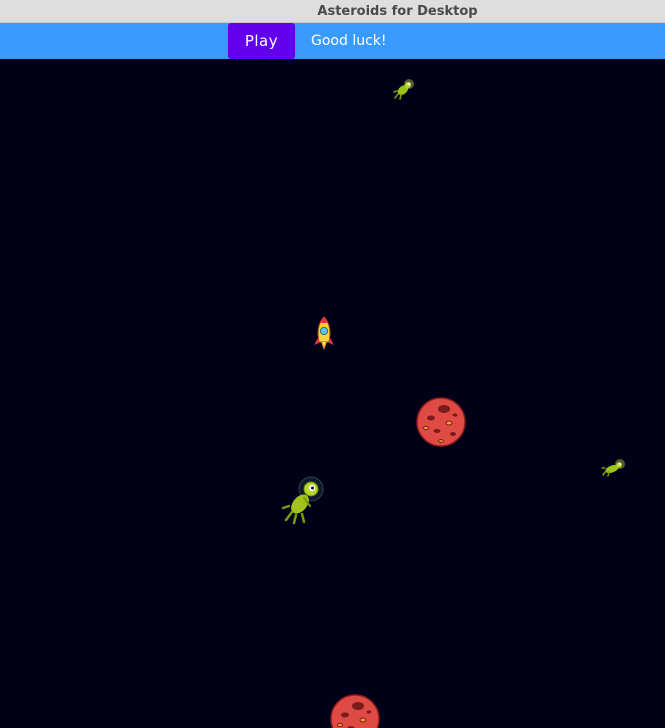  I want to click on game-toolbar: Play Good luck!, so click(332, 41).